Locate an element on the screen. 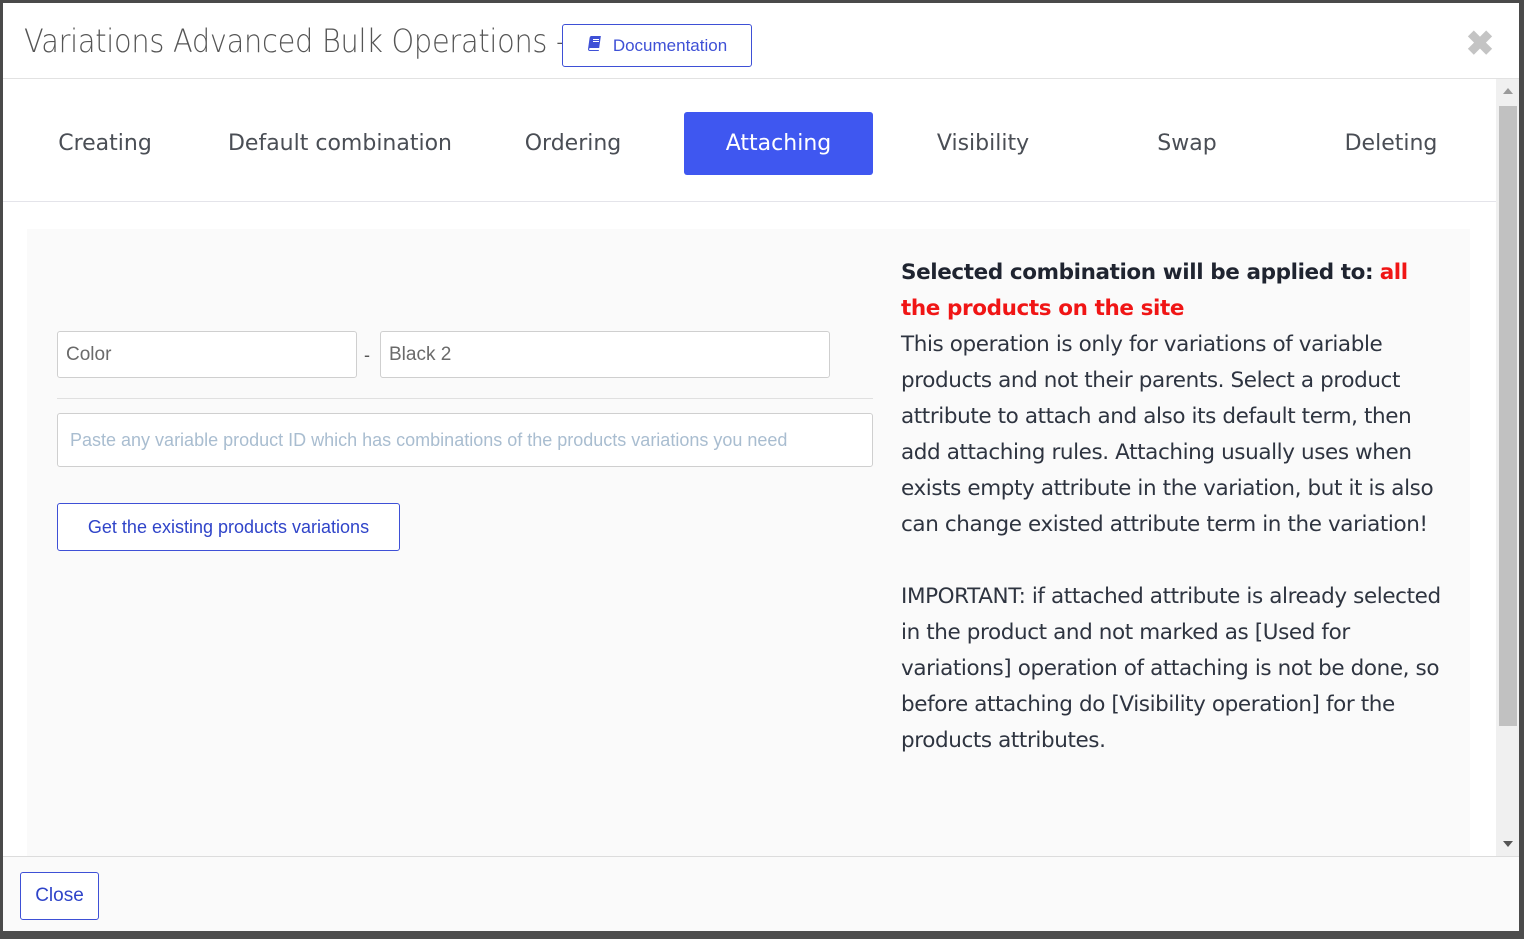 The height and width of the screenshot is (939, 1524). applied-label: Selected combination will be applied to: is located at coordinates (1137, 272).